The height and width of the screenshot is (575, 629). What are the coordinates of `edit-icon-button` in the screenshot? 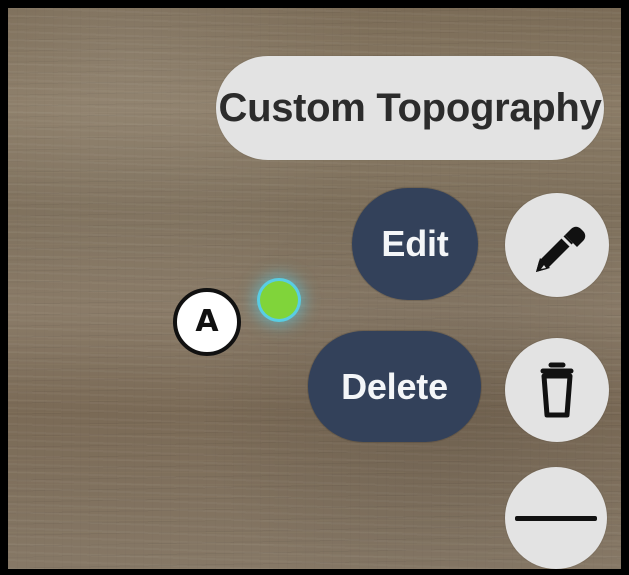 It's located at (557, 245).